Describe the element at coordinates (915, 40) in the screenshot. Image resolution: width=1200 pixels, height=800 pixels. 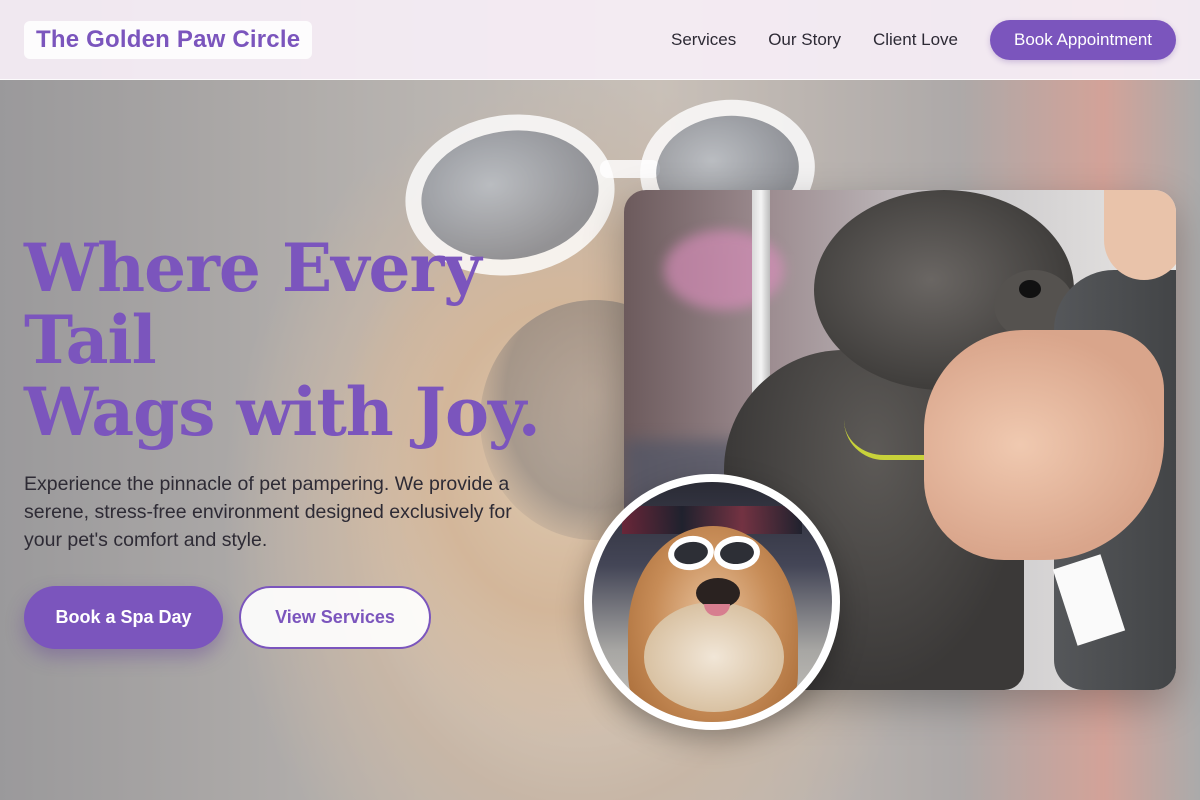
I see `nav-link-client-love: Client Love` at that location.